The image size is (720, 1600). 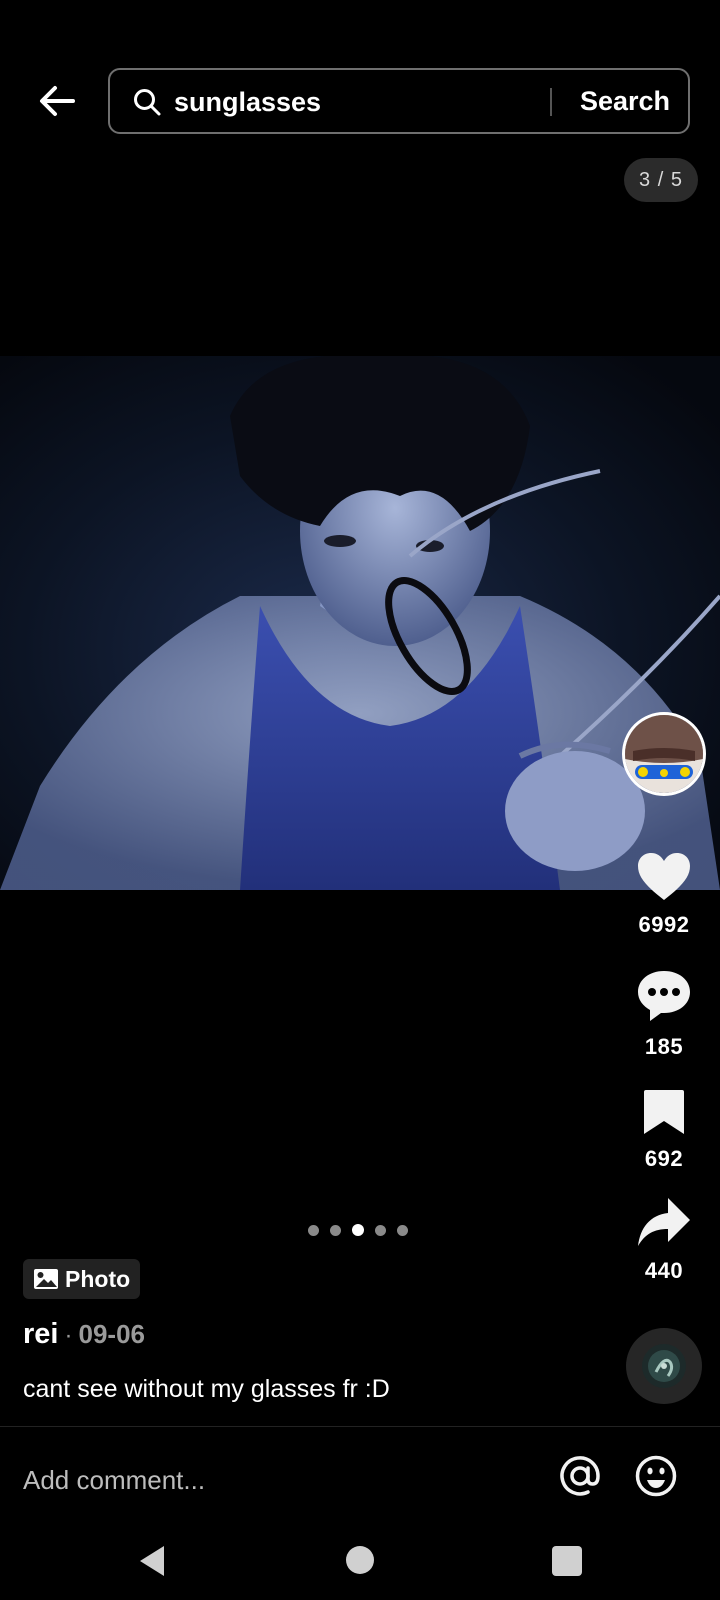 I want to click on author-row: rei · 09-06, so click(x=84, y=1334).